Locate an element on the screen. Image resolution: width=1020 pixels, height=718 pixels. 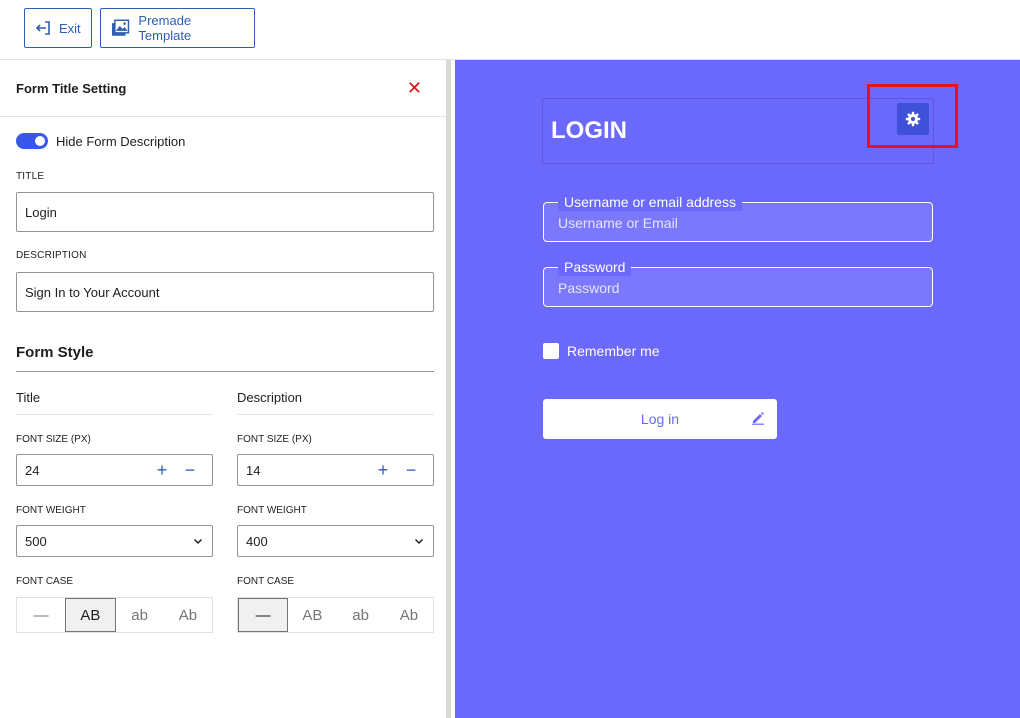
title-column-divider is located at coordinates (114, 414).